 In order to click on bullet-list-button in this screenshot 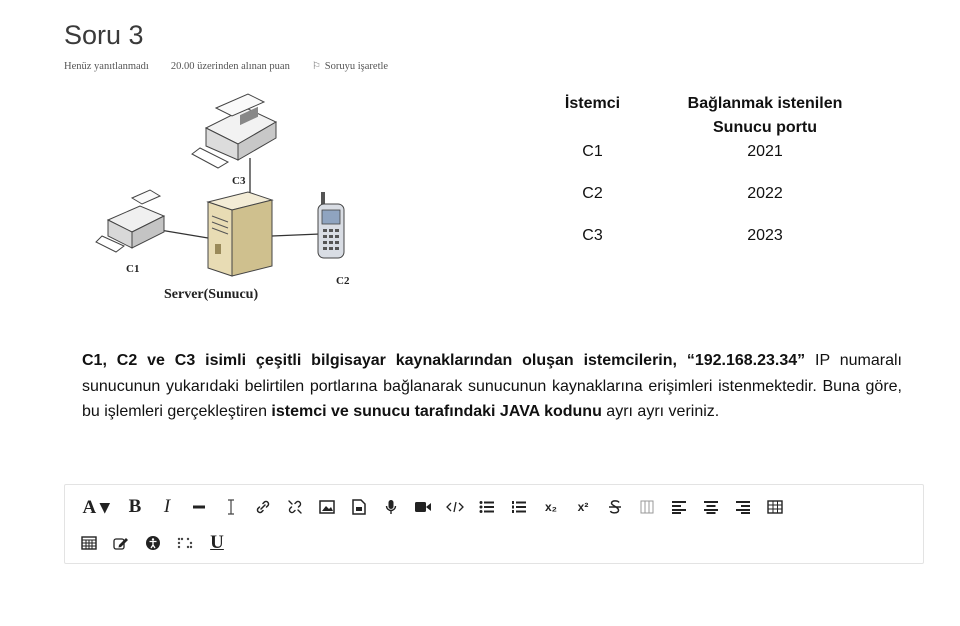, I will do `click(487, 507)`.